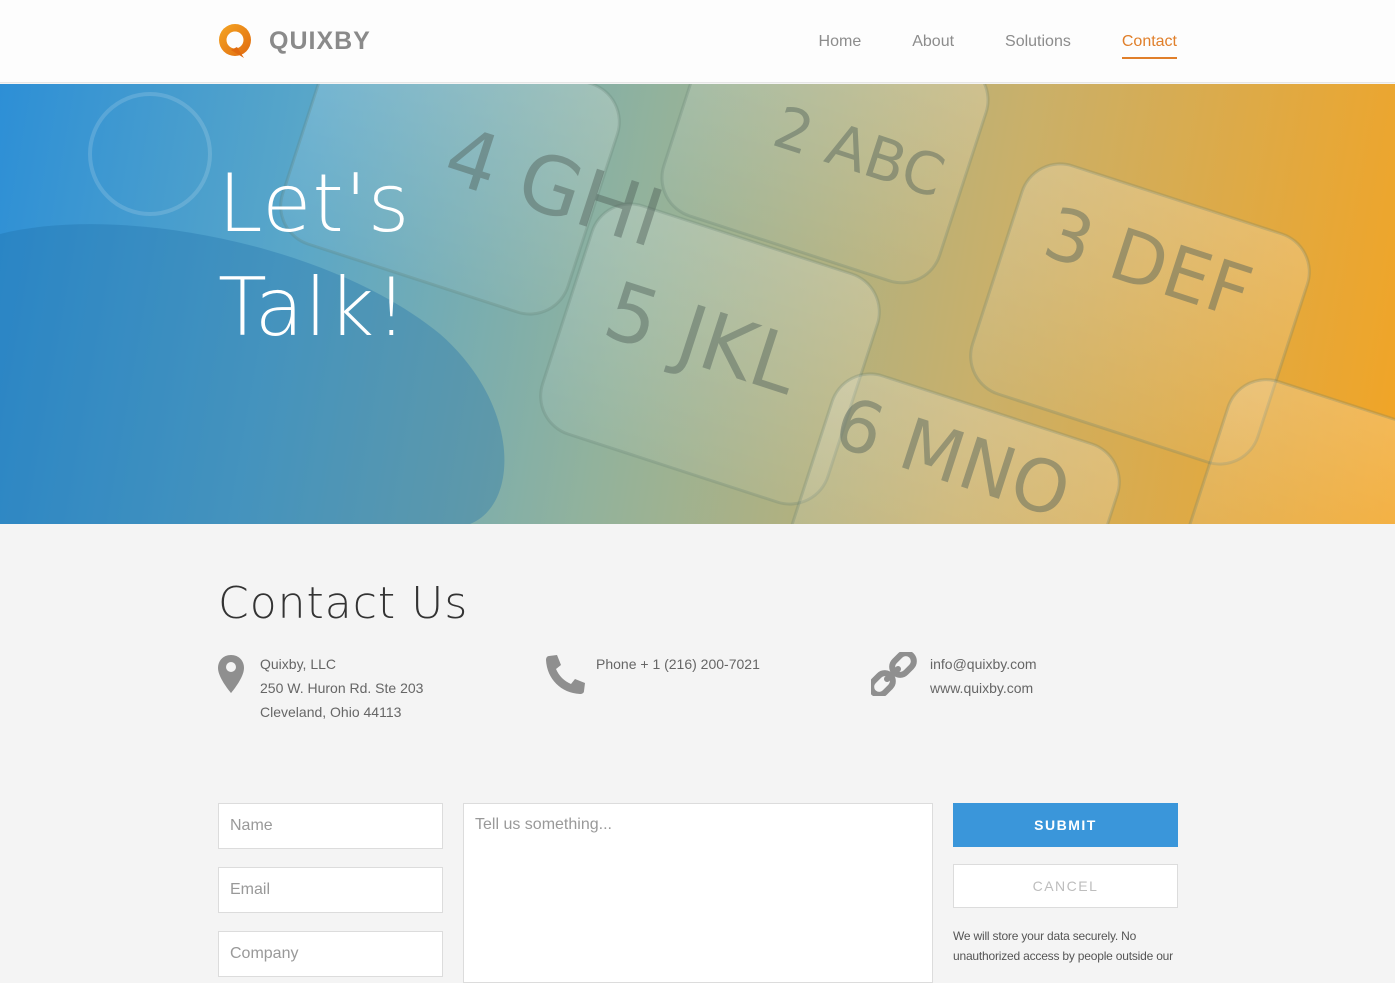 This screenshot has width=1395, height=983. Describe the element at coordinates (298, 664) in the screenshot. I see `address-line: Quixby, LLC` at that location.